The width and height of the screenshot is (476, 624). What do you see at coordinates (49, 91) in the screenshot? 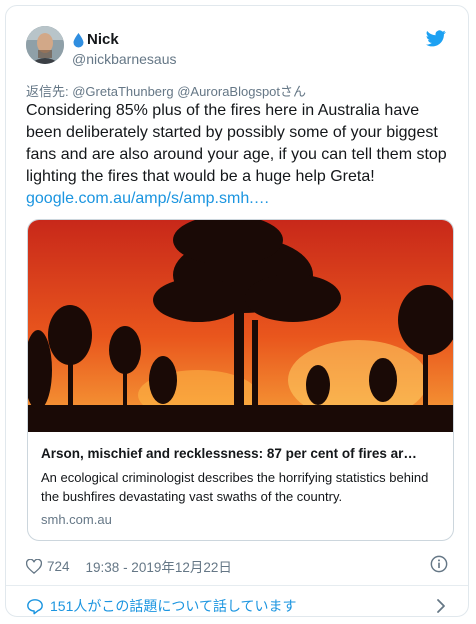
I see `reply-prefix: 返信先:` at bounding box center [49, 91].